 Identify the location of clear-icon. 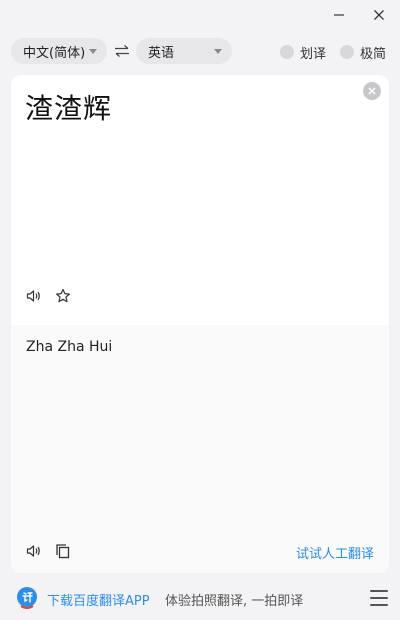
(372, 91).